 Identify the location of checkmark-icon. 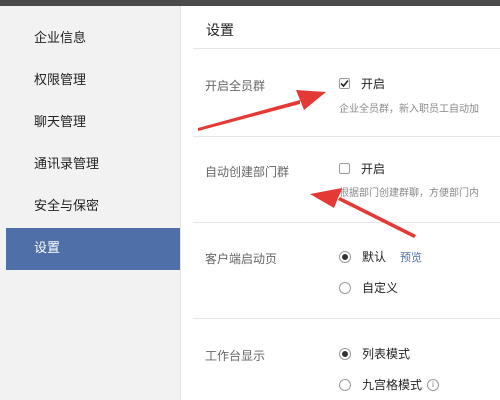
(344, 83).